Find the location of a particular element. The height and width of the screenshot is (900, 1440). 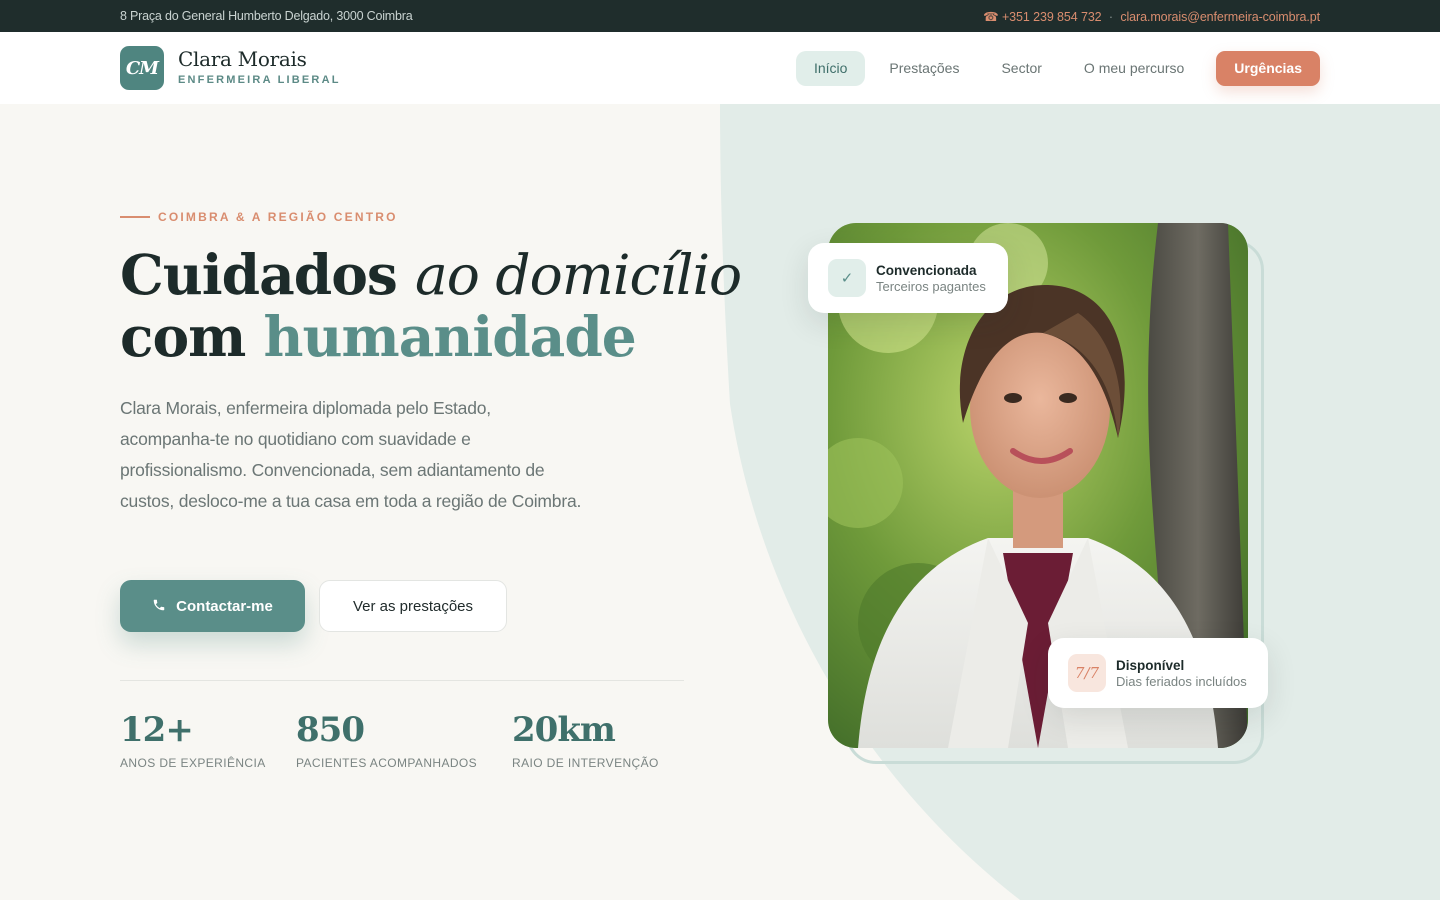

contact-button-label: Contactar-me is located at coordinates (224, 606).